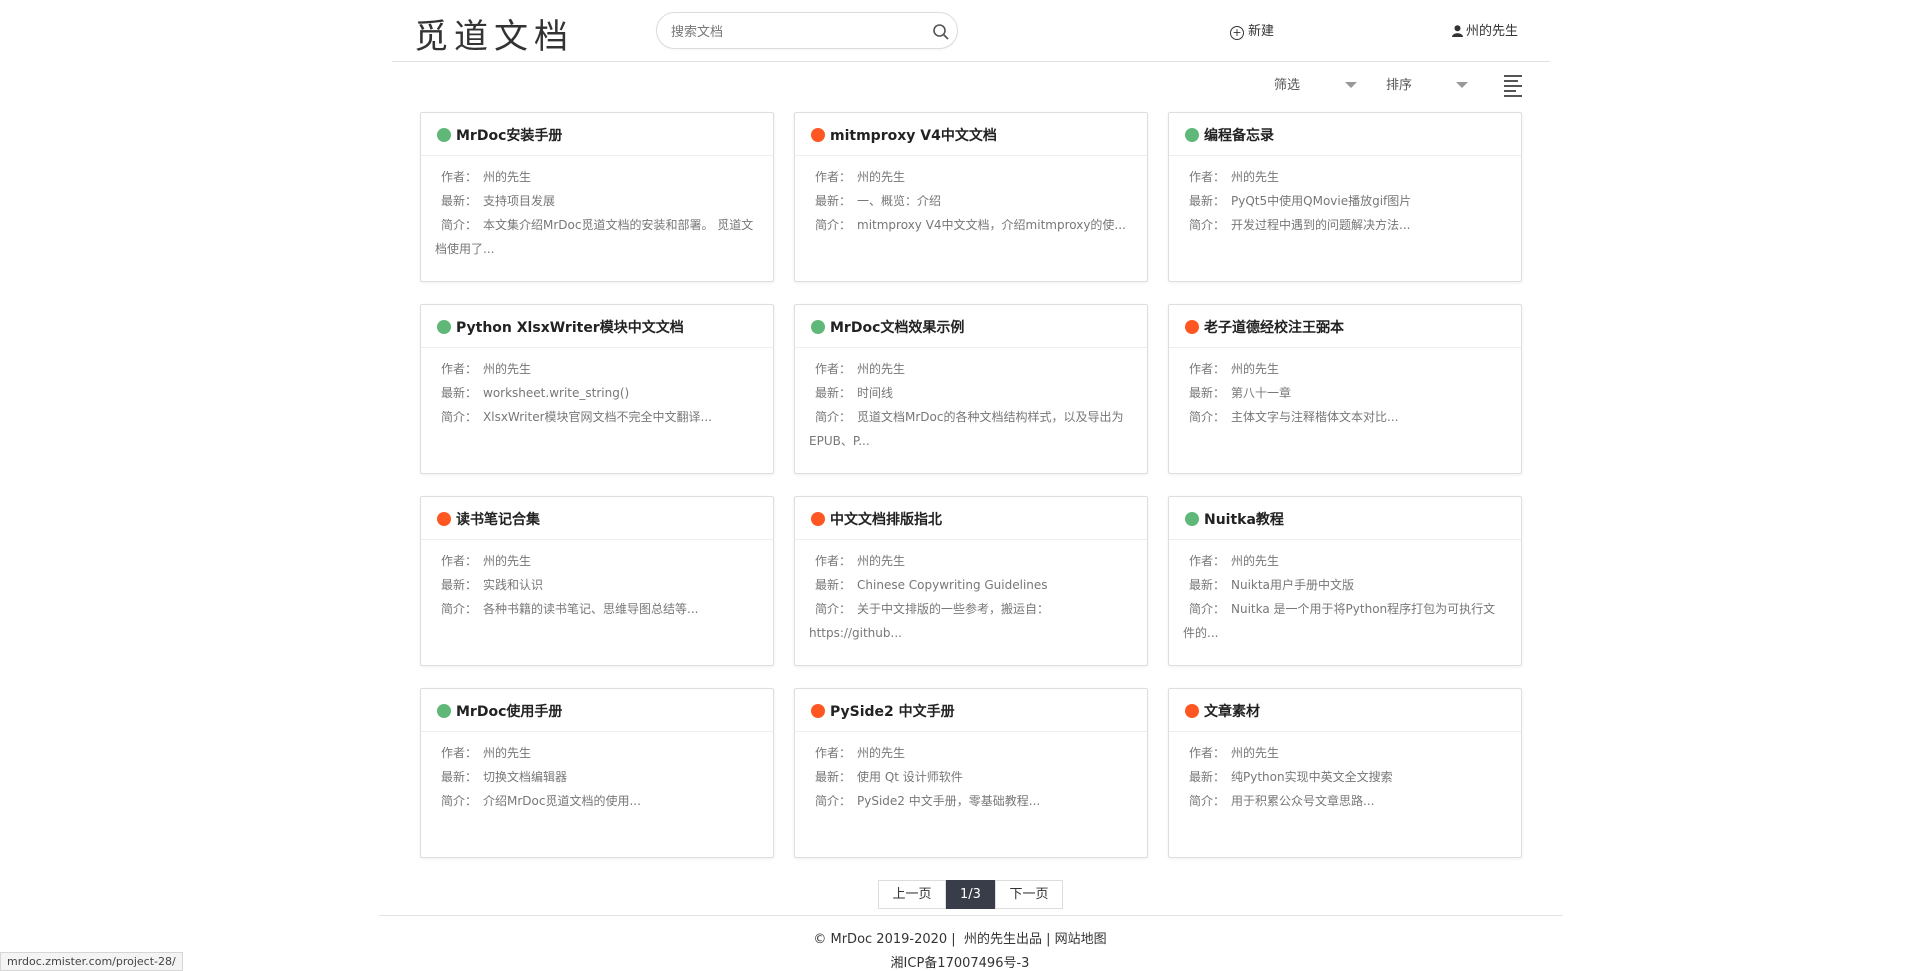 The height and width of the screenshot is (971, 1920). Describe the element at coordinates (1029, 894) in the screenshot. I see `next-page-button: 下一页` at that location.